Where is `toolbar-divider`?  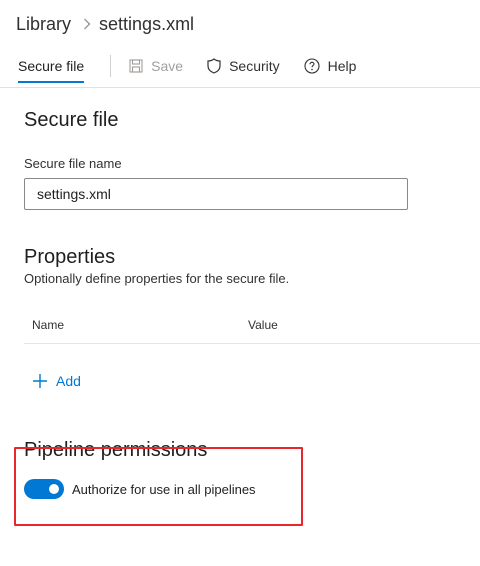
toolbar-divider is located at coordinates (111, 65).